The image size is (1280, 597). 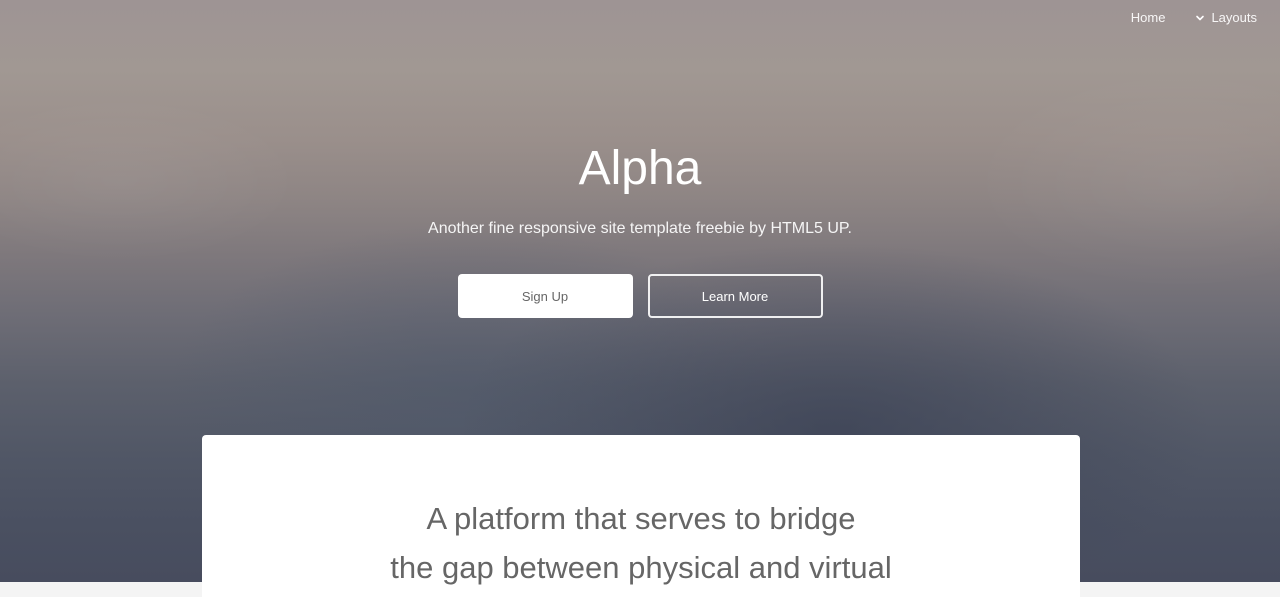 What do you see at coordinates (545, 296) in the screenshot?
I see `sign-up-button: Sign Up` at bounding box center [545, 296].